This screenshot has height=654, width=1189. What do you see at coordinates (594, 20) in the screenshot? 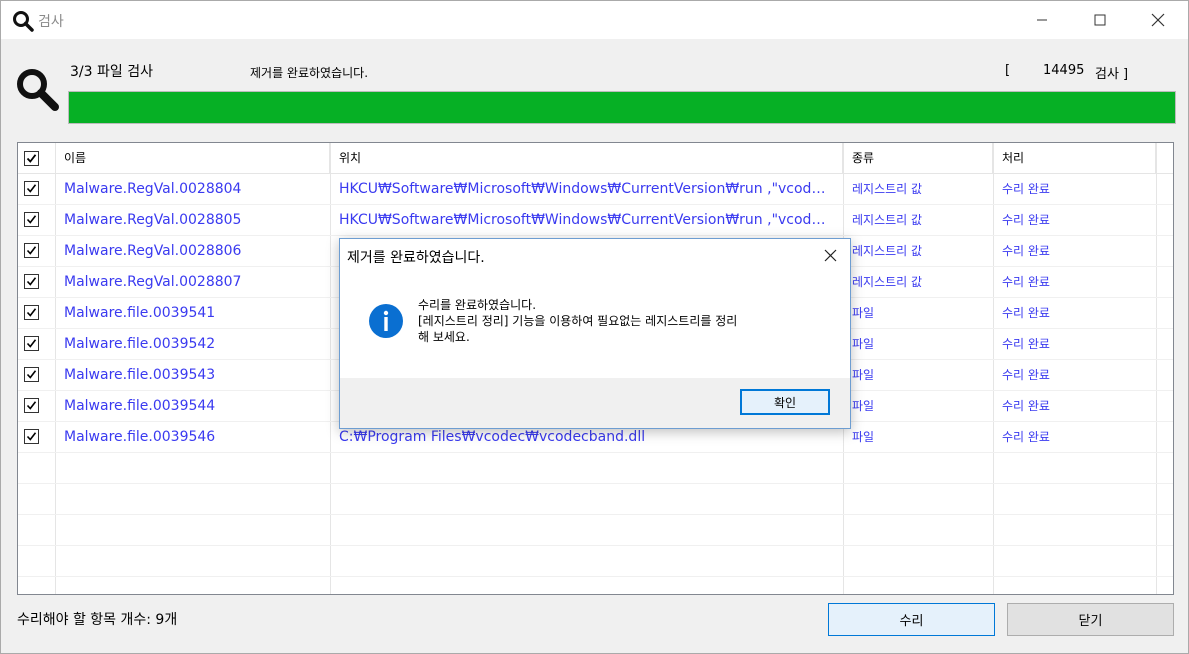
I see `title-bar: 검사` at bounding box center [594, 20].